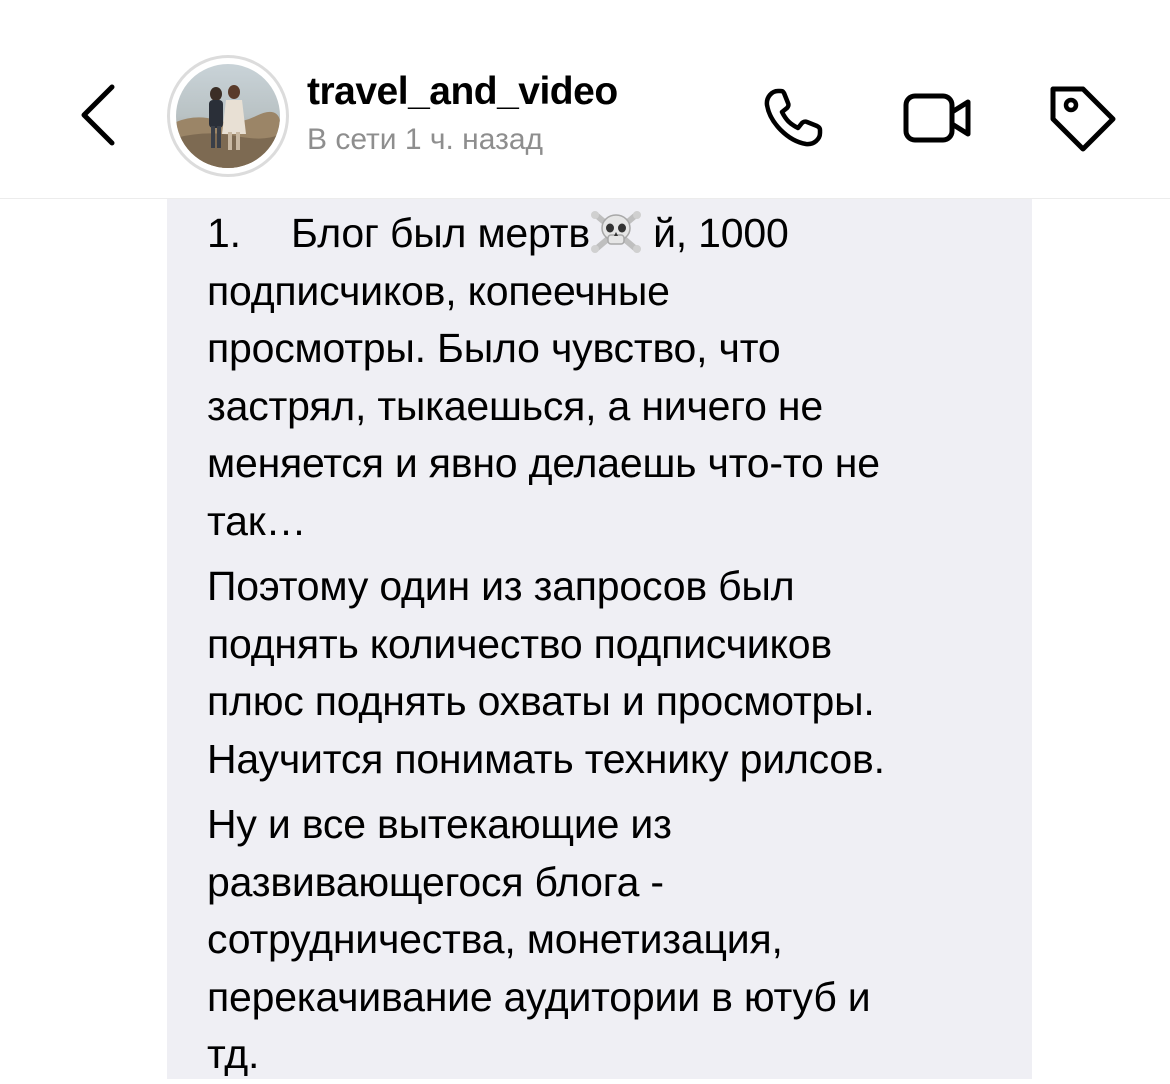 This screenshot has width=1170, height=1084. Describe the element at coordinates (539, 996) in the screenshot. I see `message-line: перекачивание аудитории в ютуб и` at that location.